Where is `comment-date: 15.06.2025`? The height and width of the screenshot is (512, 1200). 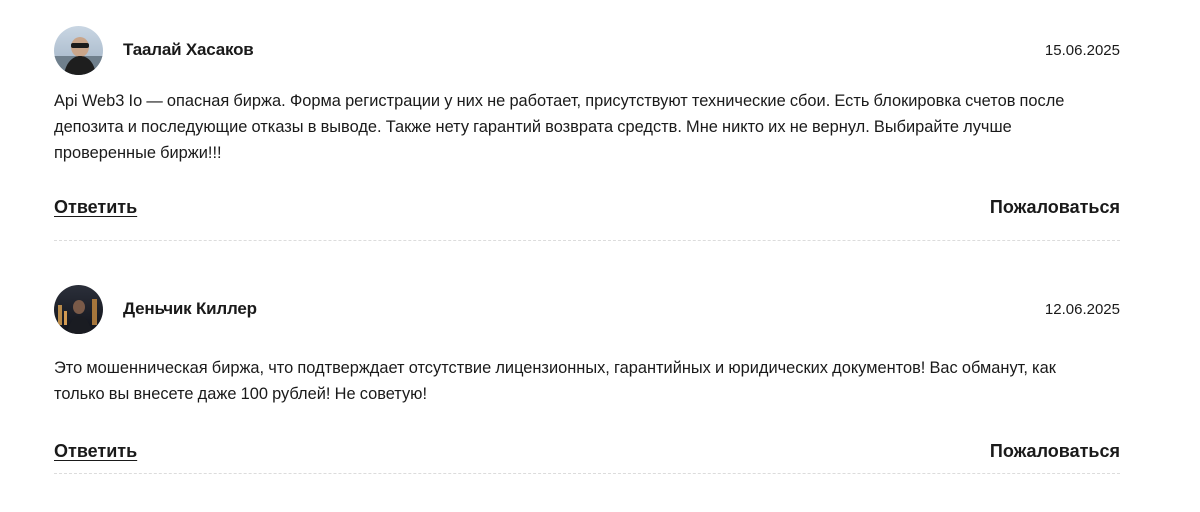 comment-date: 15.06.2025 is located at coordinates (1082, 50).